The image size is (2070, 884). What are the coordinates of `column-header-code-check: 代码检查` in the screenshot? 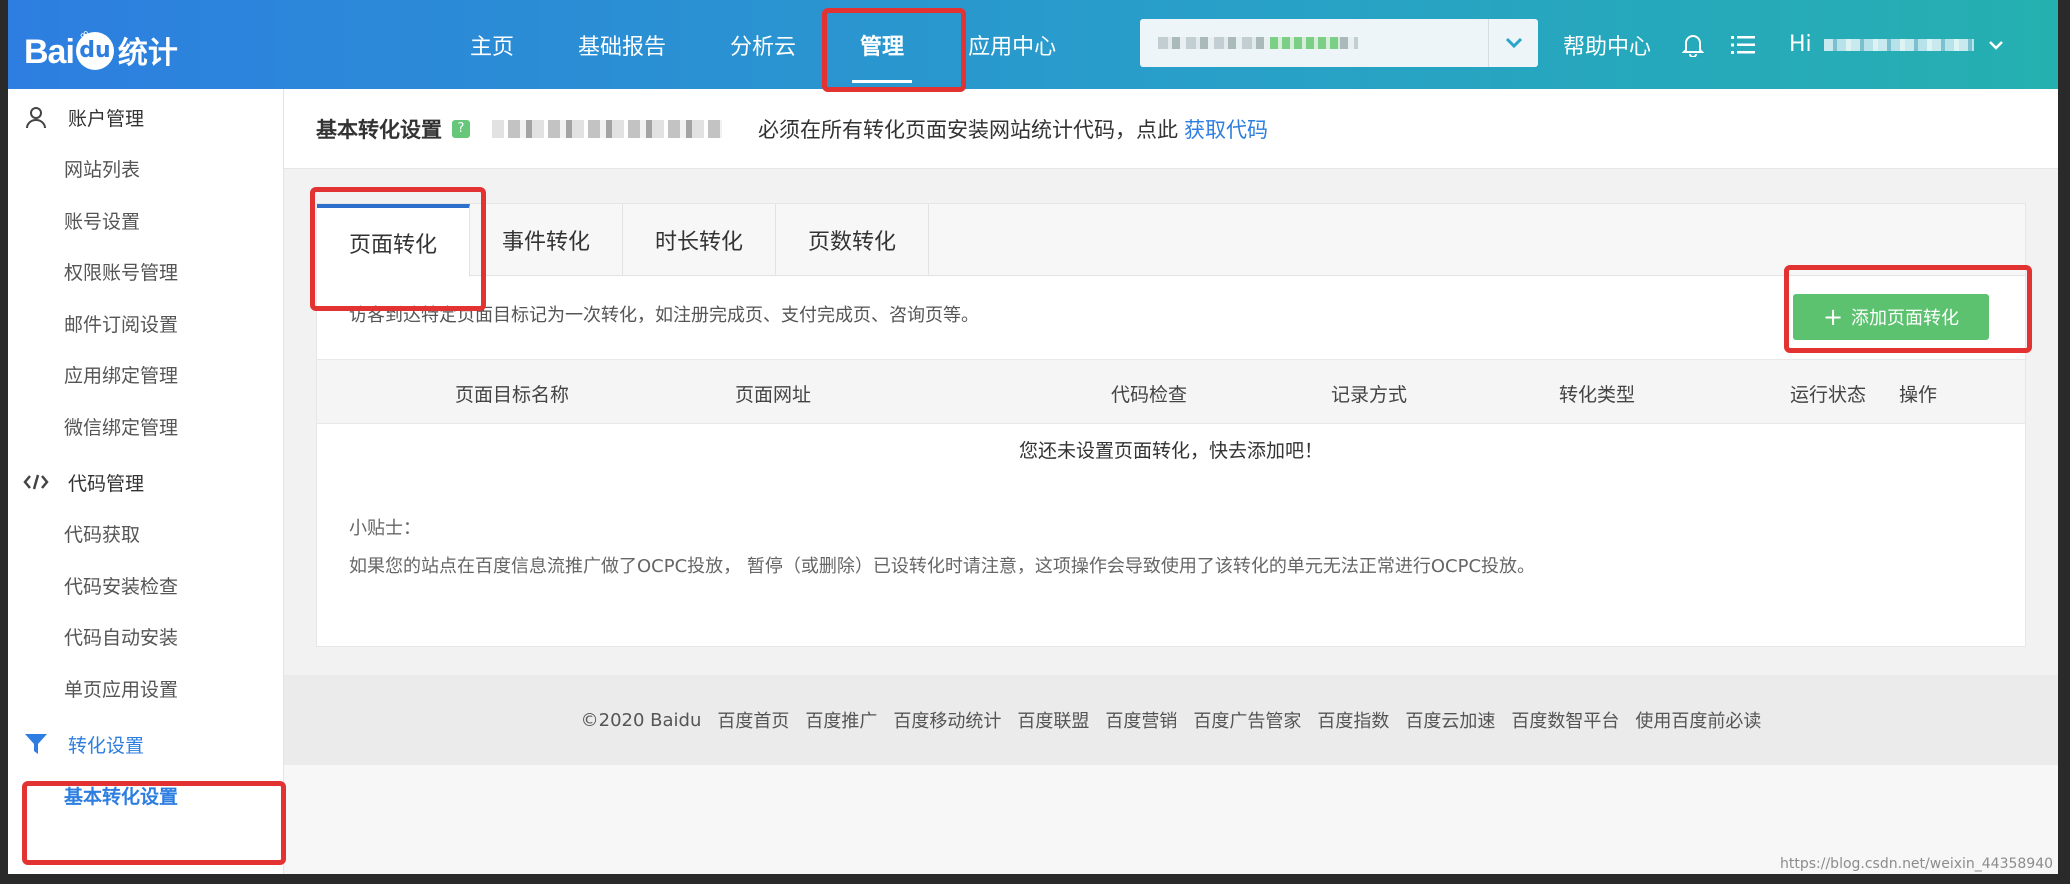 It's located at (1149, 395).